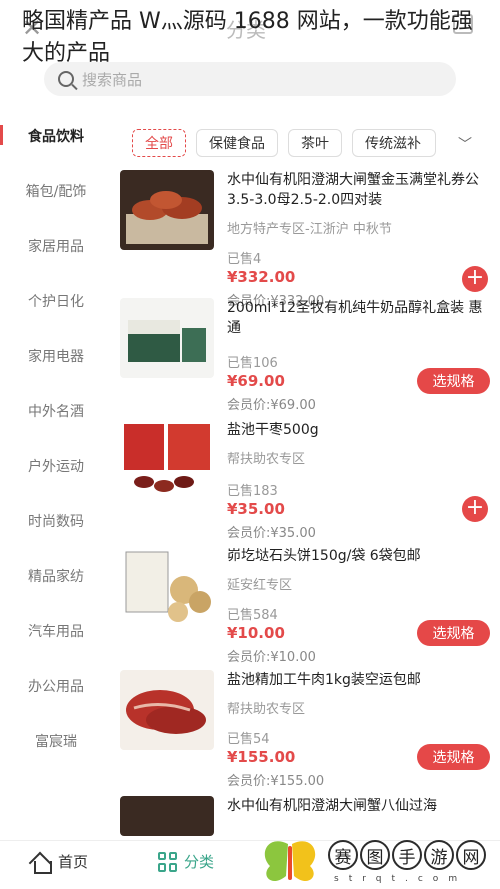 This screenshot has width=500, height=889. Describe the element at coordinates (355, 318) in the screenshot. I see `product-title: 200ml*12圣牧有机纯牛奶品醇礼盒装 惠通` at that location.